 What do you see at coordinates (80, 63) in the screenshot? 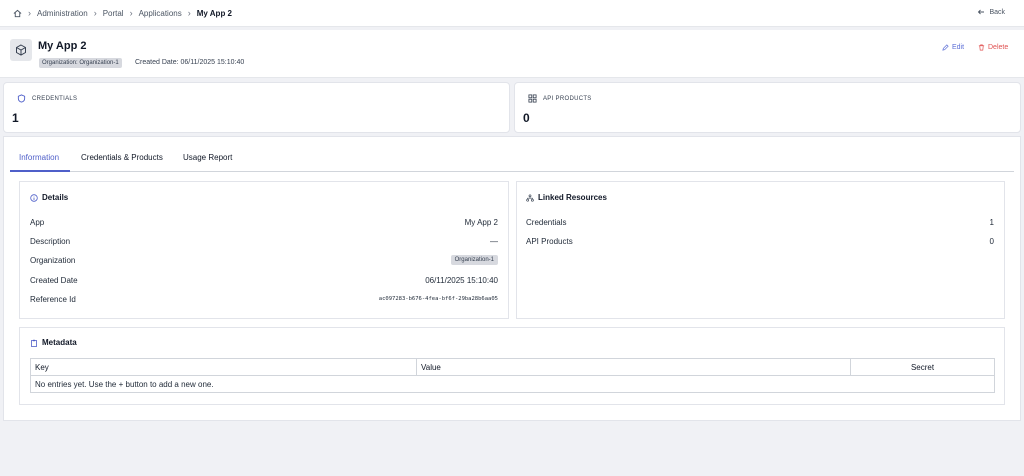
I see `organization-badge: Organization: Organization-1` at bounding box center [80, 63].